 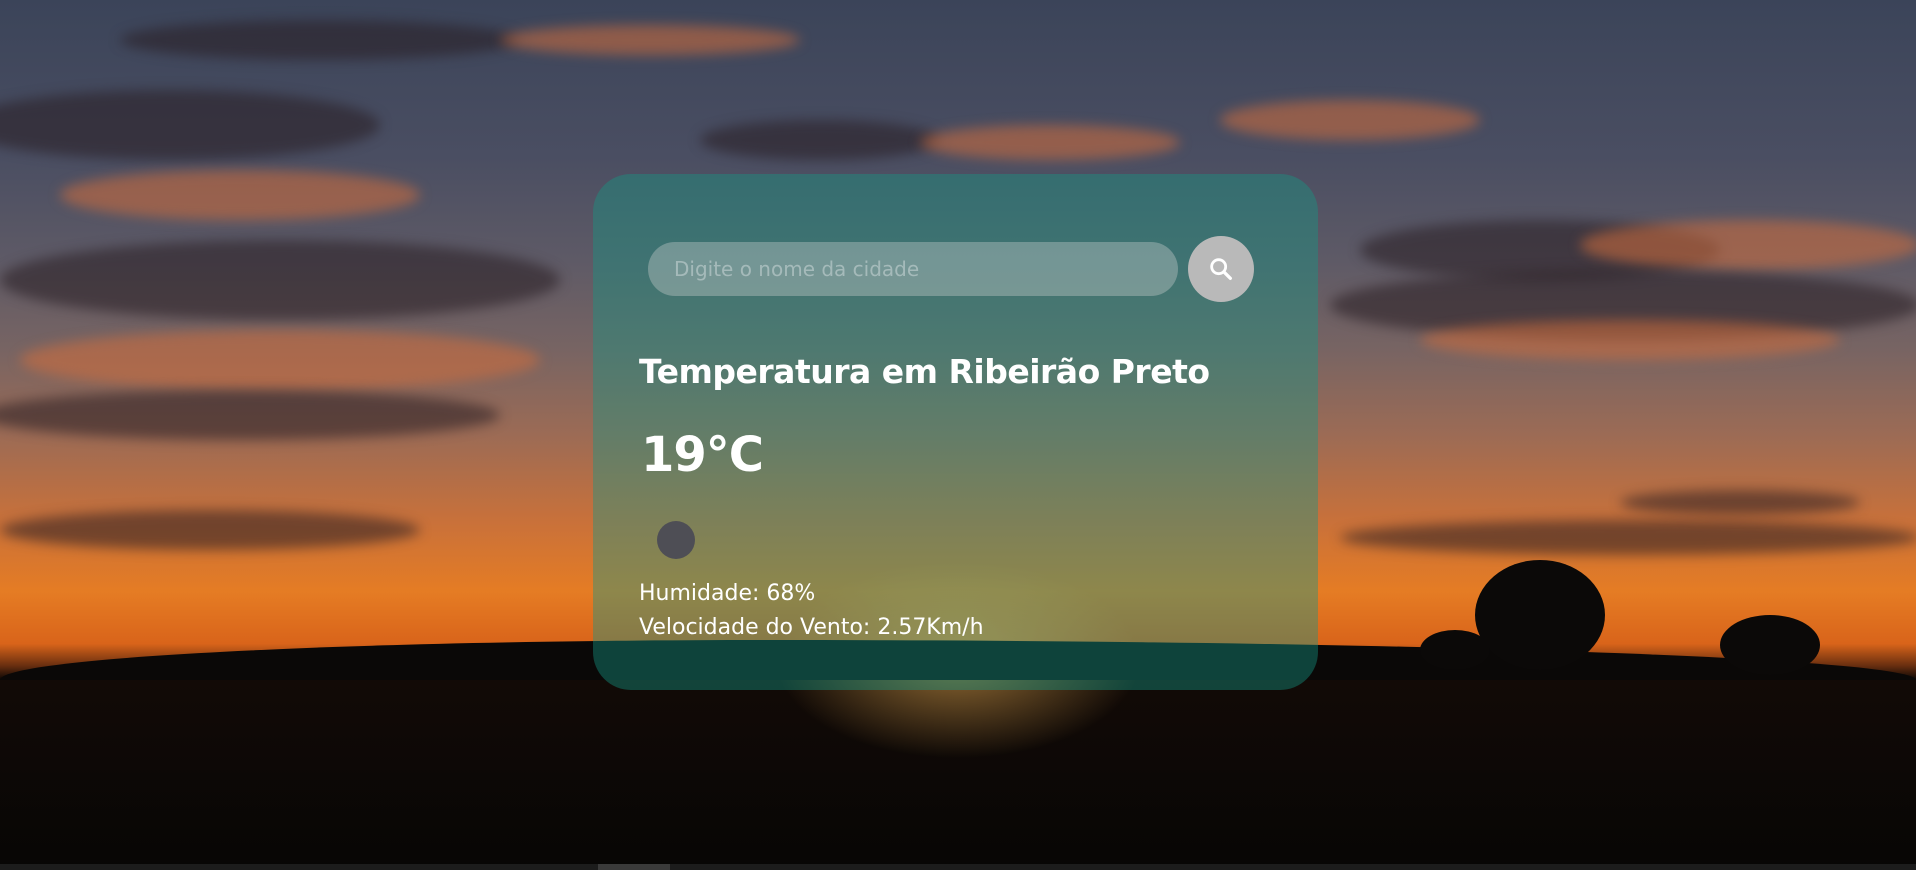 What do you see at coordinates (811, 627) in the screenshot?
I see `wind-speed-text: Velocidade do Vento: 2.57Km/h` at bounding box center [811, 627].